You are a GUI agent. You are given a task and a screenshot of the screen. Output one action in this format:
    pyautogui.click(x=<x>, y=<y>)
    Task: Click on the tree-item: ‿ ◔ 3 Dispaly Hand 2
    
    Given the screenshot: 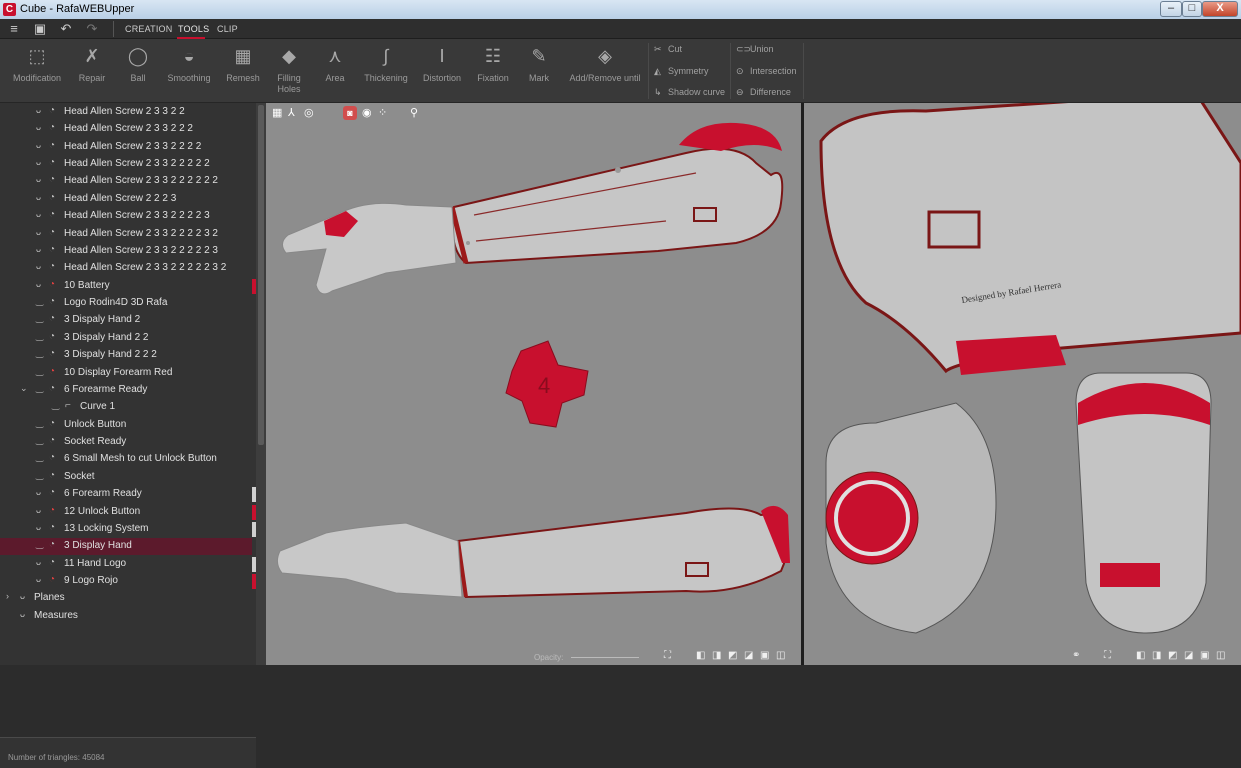 What is the action you would take?
    pyautogui.click(x=126, y=320)
    